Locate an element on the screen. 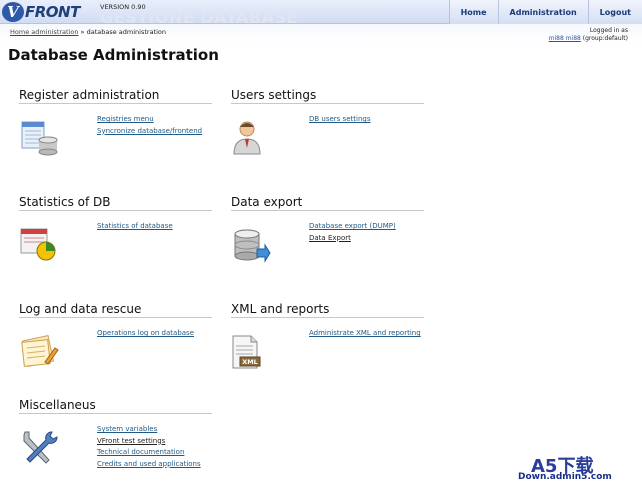 The height and width of the screenshot is (488, 642). section-statistics: Statistics of DB Statistics of database is located at coordinates (115, 231).